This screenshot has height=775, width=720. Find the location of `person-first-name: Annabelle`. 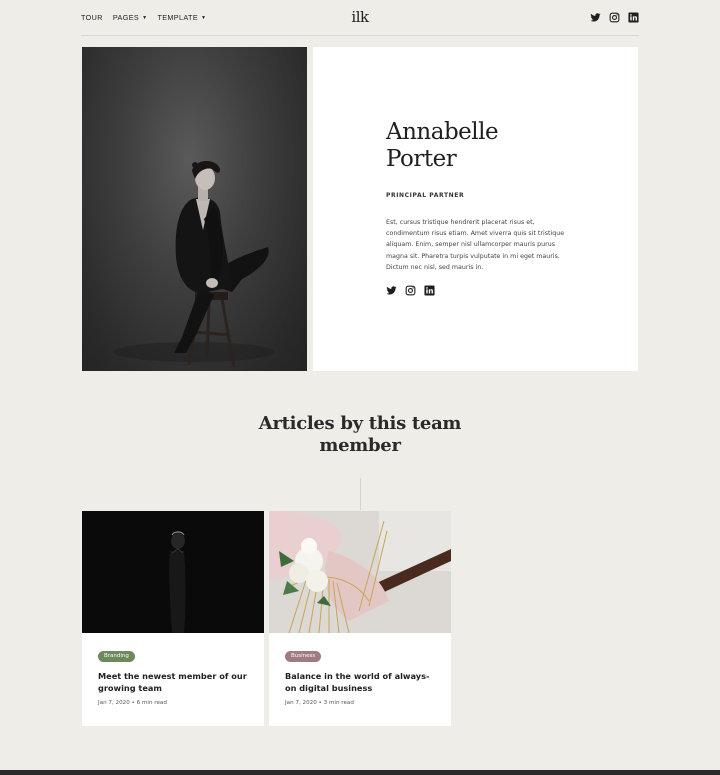

person-first-name: Annabelle is located at coordinates (442, 132).